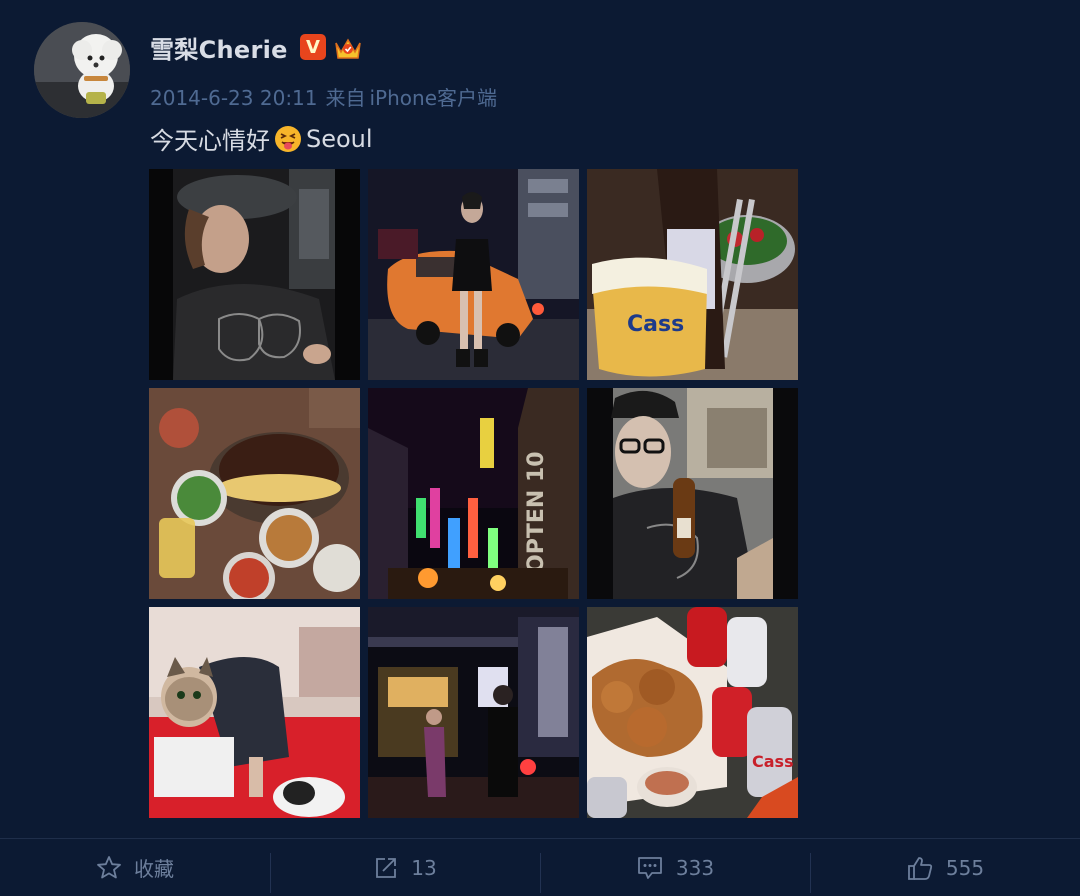  I want to click on avatar-dog-image, so click(82, 70).